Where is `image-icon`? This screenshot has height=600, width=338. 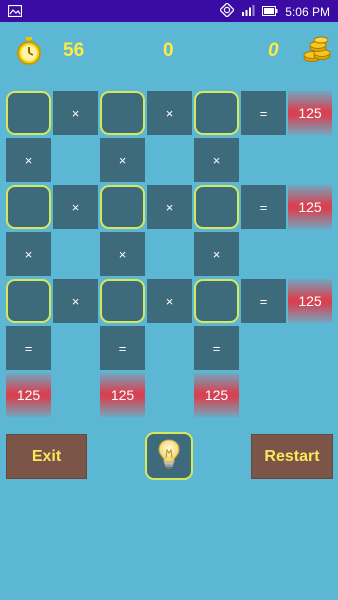 image-icon is located at coordinates (15, 13).